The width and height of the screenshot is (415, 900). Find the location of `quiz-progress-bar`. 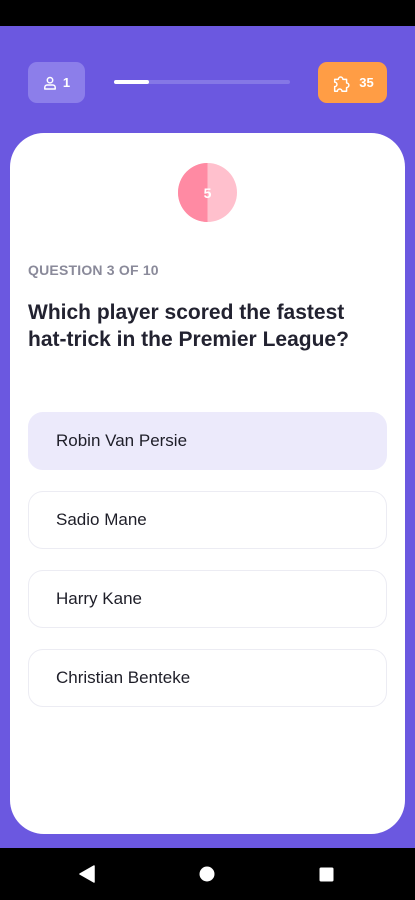

quiz-progress-bar is located at coordinates (202, 82).